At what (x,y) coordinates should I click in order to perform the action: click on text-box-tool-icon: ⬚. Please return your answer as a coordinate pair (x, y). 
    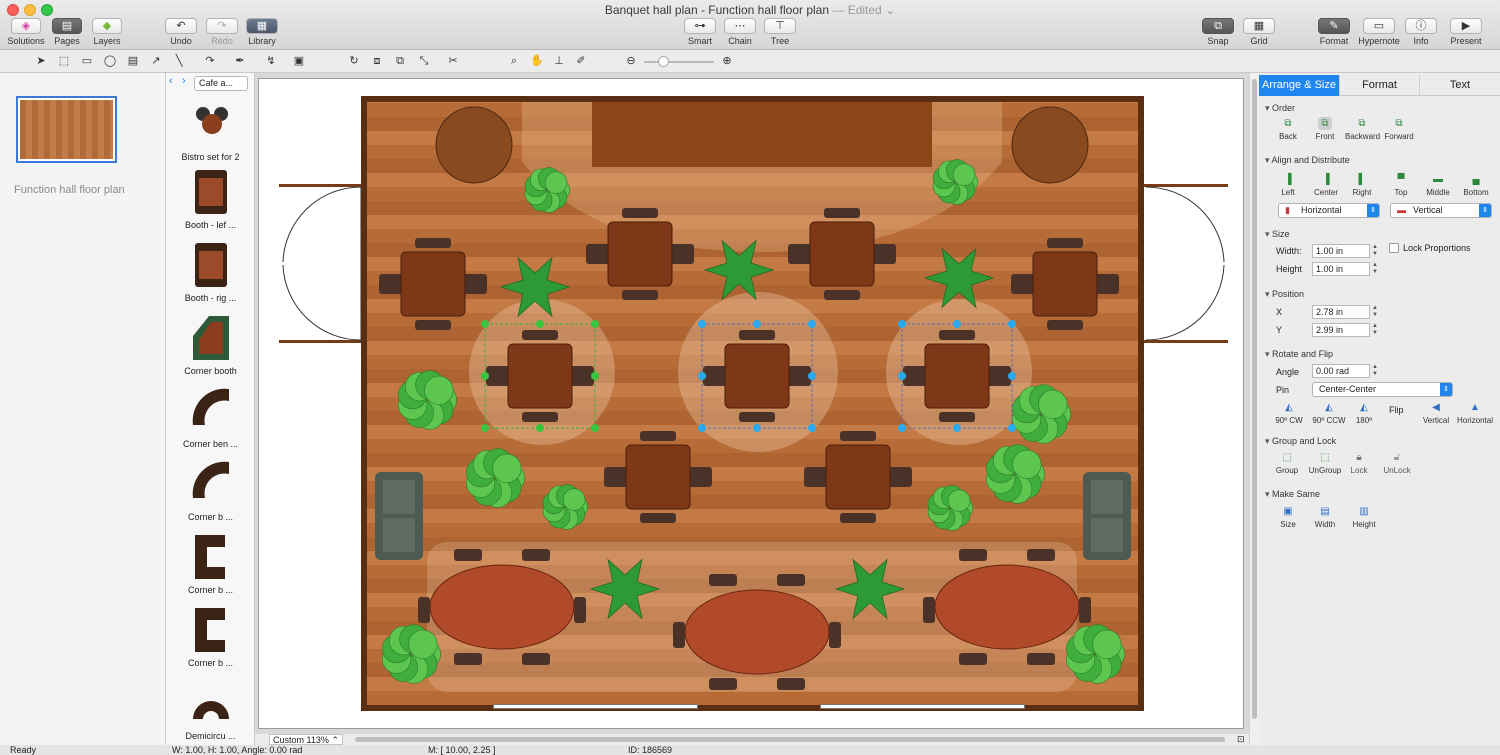
    Looking at the image, I should click on (64, 61).